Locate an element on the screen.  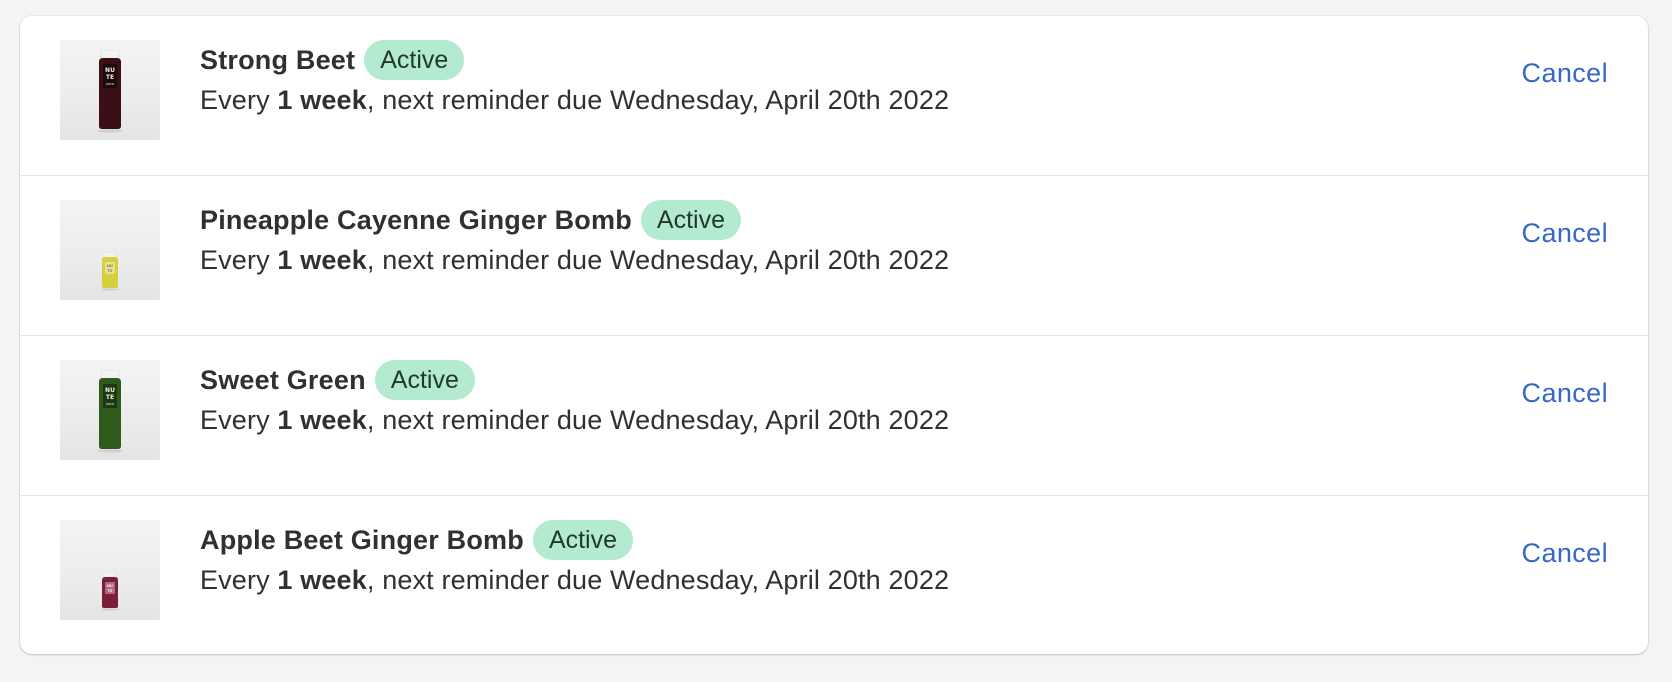
product-name: Pineapple Cayenne Ginger Bomb is located at coordinates (416, 219).